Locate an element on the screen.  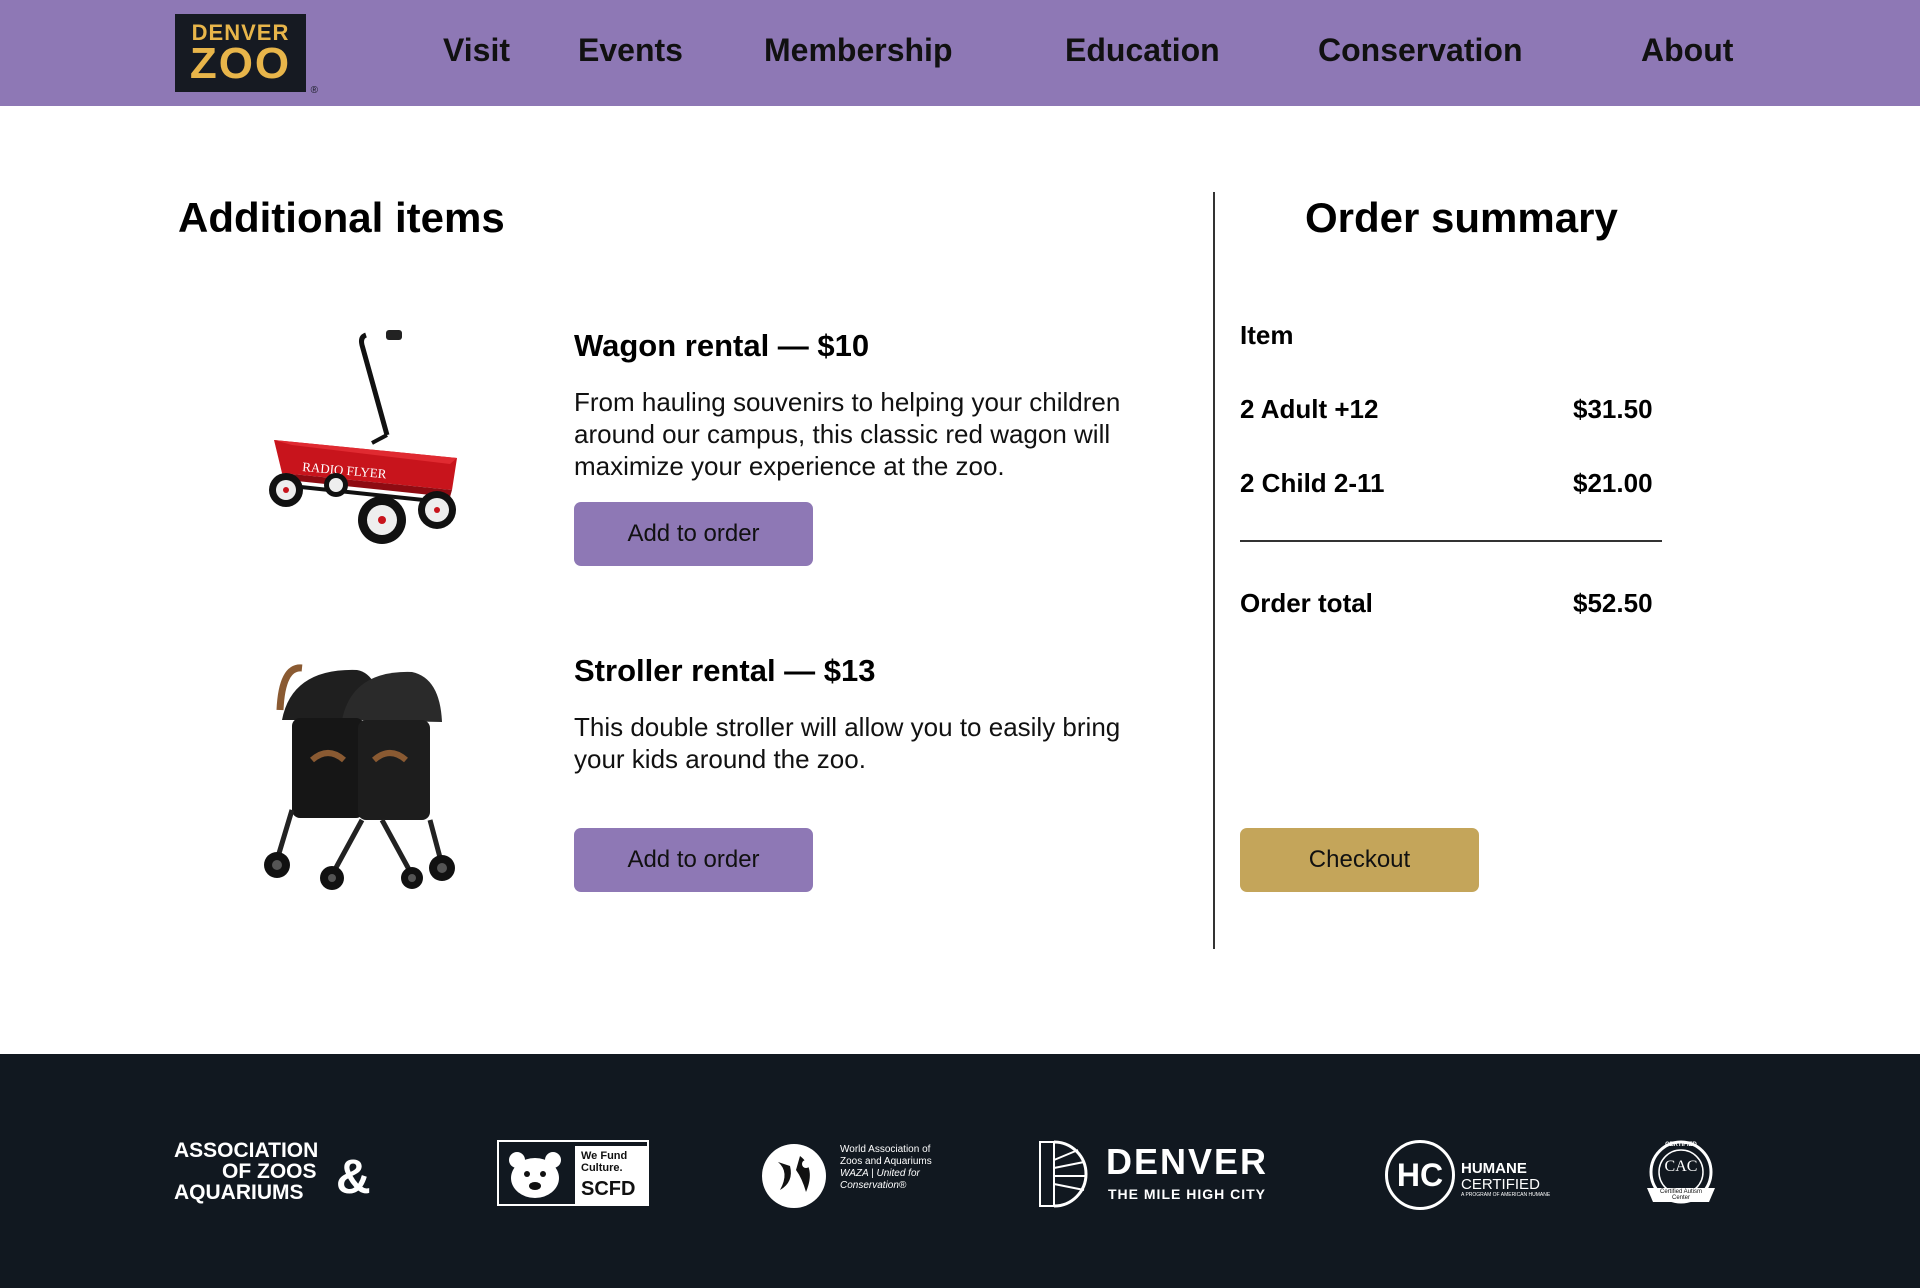
logo-trademark: ® is located at coordinates (314, 90).